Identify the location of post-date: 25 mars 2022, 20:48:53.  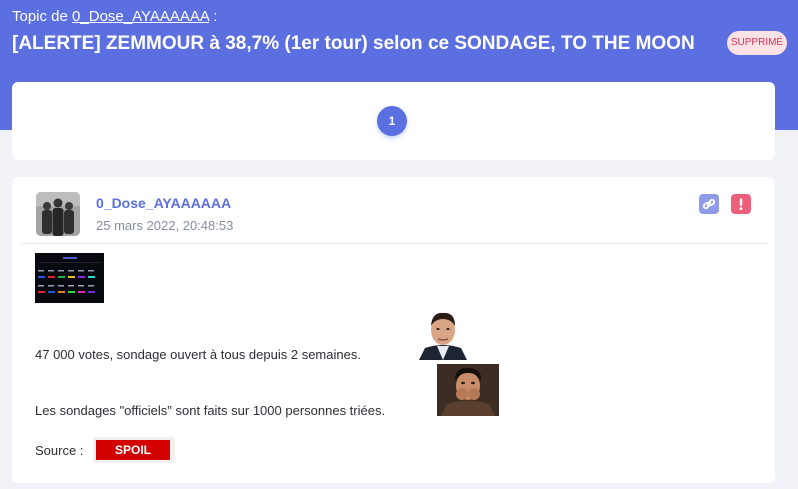
(165, 225).